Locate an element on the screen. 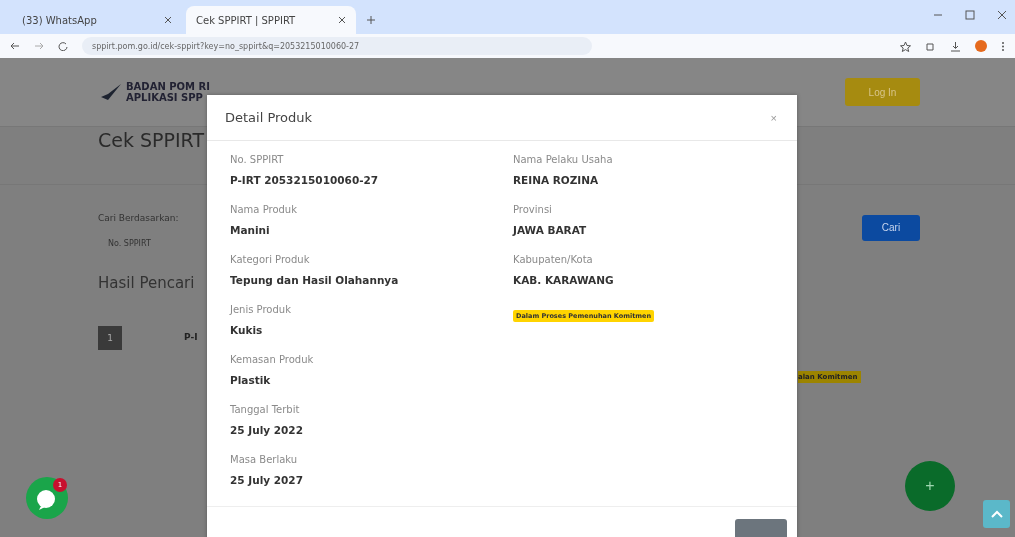 The width and height of the screenshot is (1015, 537). logo-icon is located at coordinates (111, 92).